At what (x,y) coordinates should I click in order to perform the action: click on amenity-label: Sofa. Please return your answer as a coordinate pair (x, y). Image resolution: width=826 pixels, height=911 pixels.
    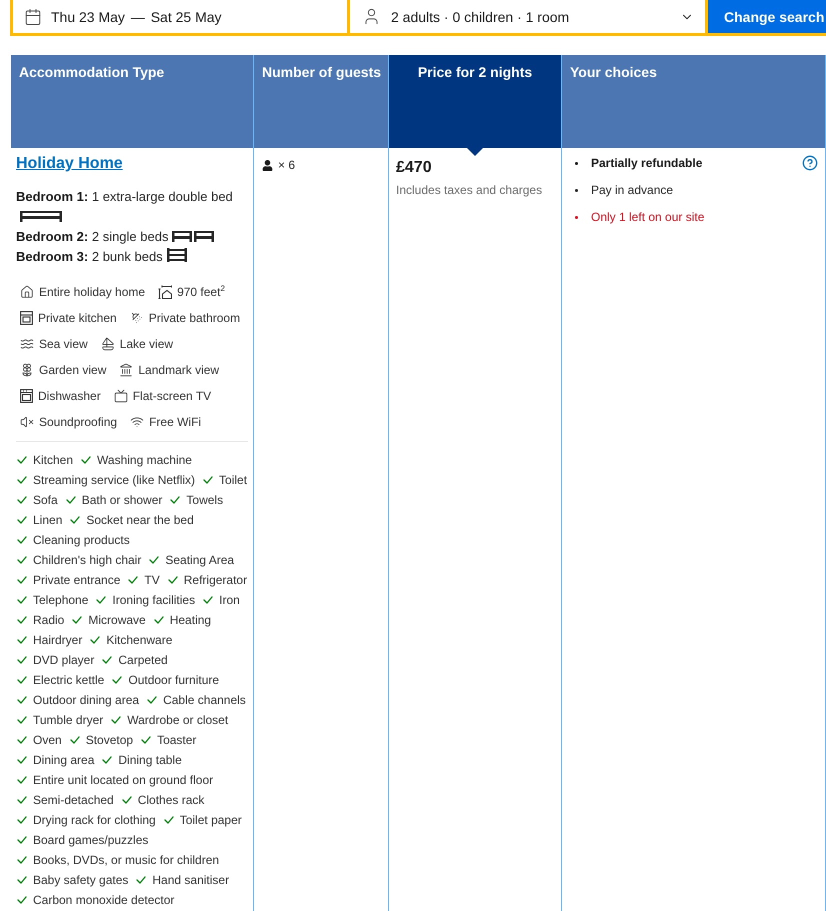
    Looking at the image, I should click on (45, 500).